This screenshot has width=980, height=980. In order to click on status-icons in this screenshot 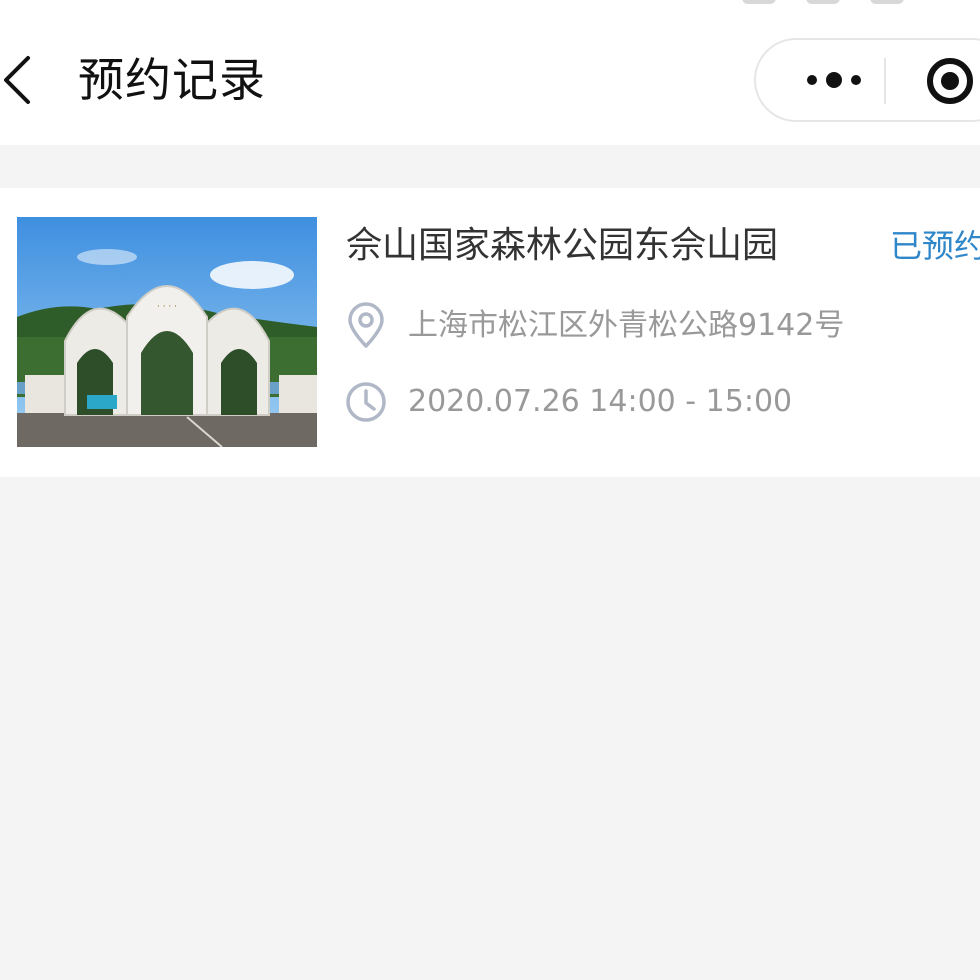, I will do `click(823, 2)`.